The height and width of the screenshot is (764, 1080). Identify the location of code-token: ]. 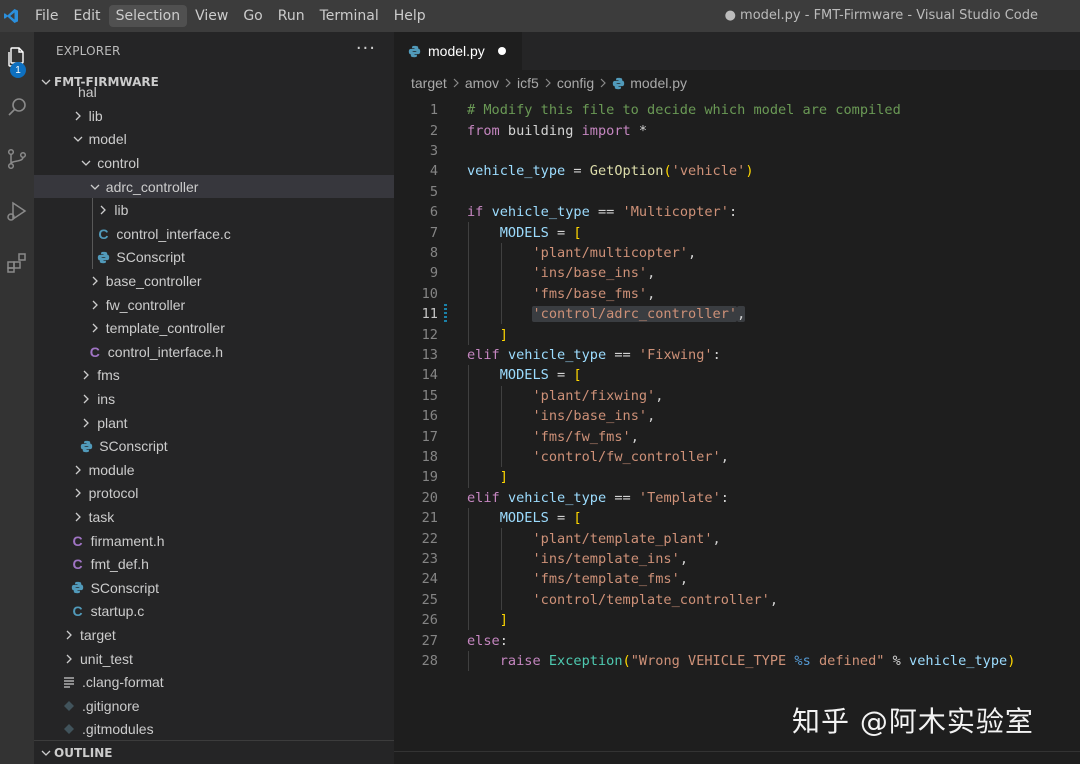
(503, 334).